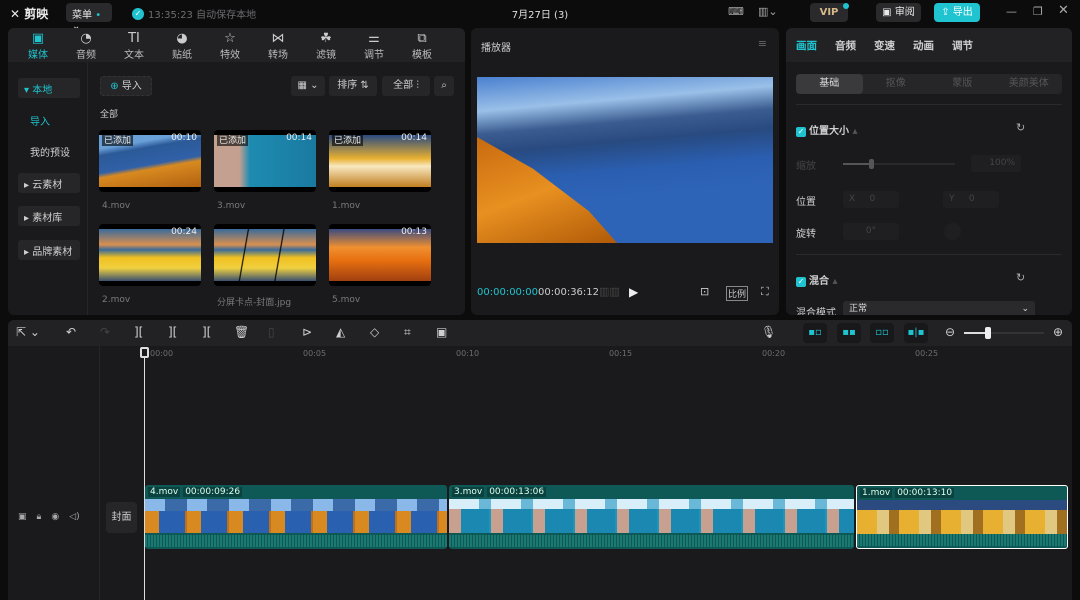 This screenshot has height=600, width=1080. What do you see at coordinates (849, 333) in the screenshot?
I see `auto-snap-button: ▪▪` at bounding box center [849, 333].